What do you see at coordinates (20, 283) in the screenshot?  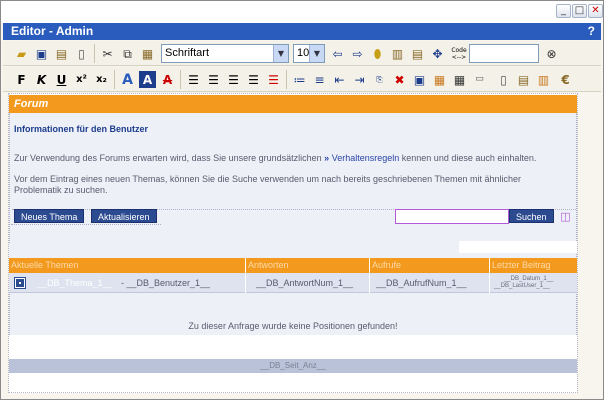 I see `topic-icon` at bounding box center [20, 283].